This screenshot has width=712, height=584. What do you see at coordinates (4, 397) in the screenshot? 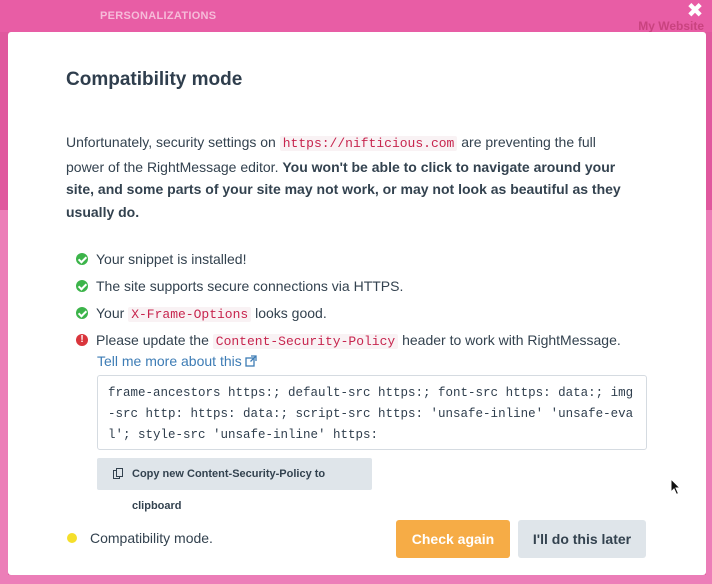
I see `background-left-edge-lower` at bounding box center [4, 397].